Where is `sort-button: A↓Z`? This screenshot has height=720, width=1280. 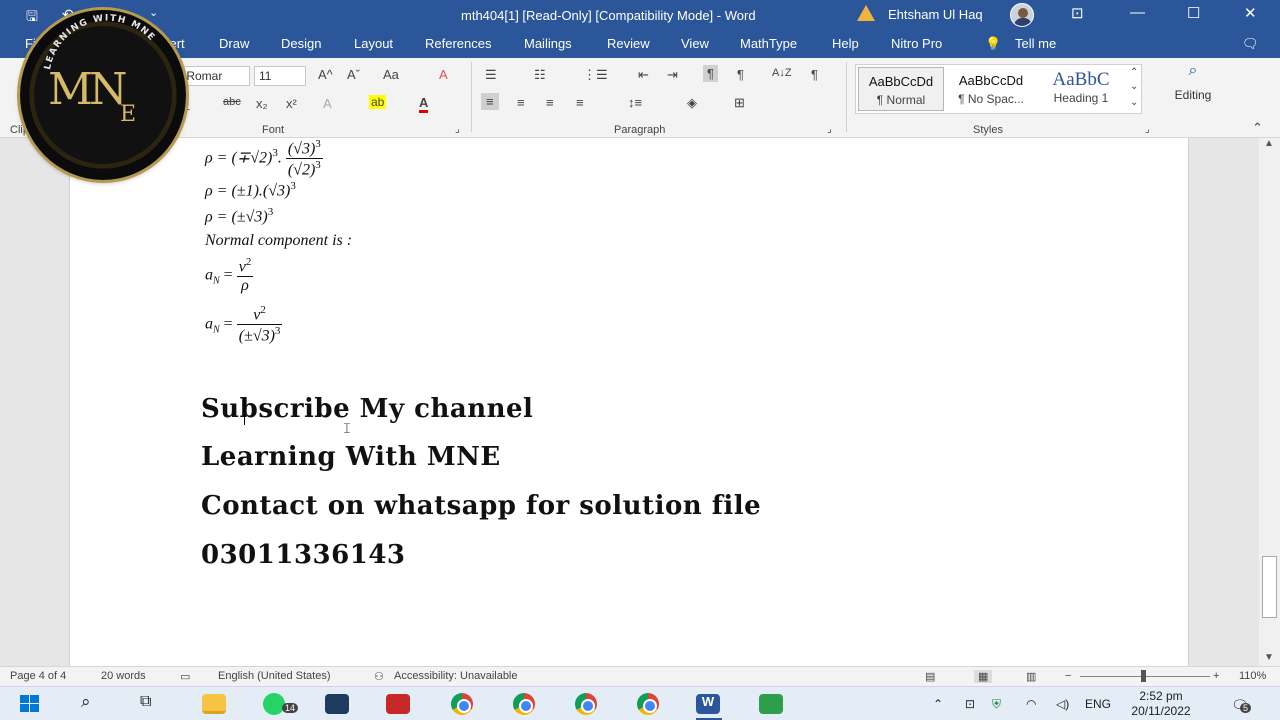
sort-button: A↓Z is located at coordinates (782, 73).